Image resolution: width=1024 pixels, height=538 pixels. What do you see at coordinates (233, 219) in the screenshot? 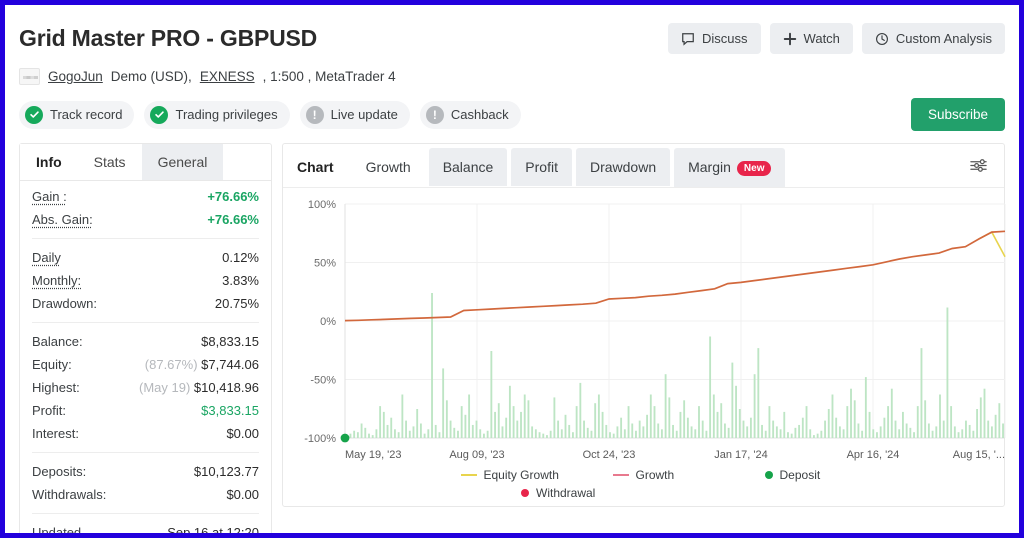
I see `stat-value: +76.66%` at bounding box center [233, 219].